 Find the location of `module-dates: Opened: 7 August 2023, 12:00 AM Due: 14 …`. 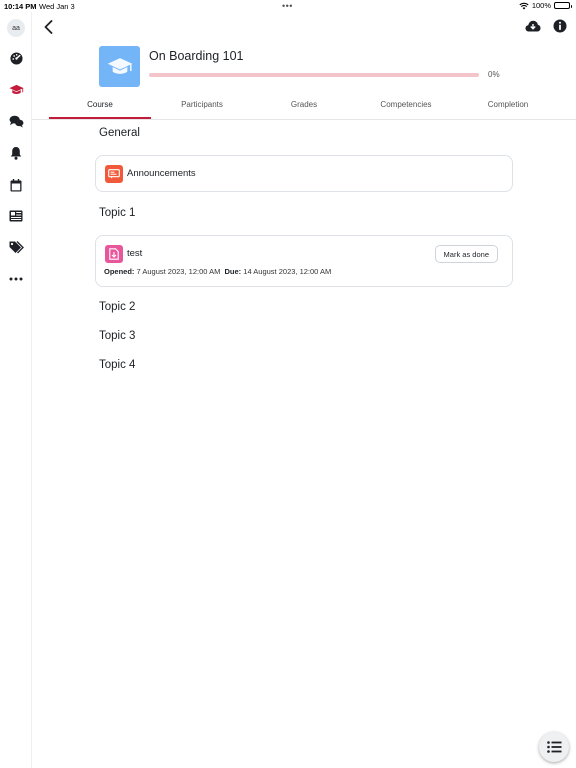

module-dates: Opened: 7 August 2023, 12:00 AM Due: 14 … is located at coordinates (217, 271).